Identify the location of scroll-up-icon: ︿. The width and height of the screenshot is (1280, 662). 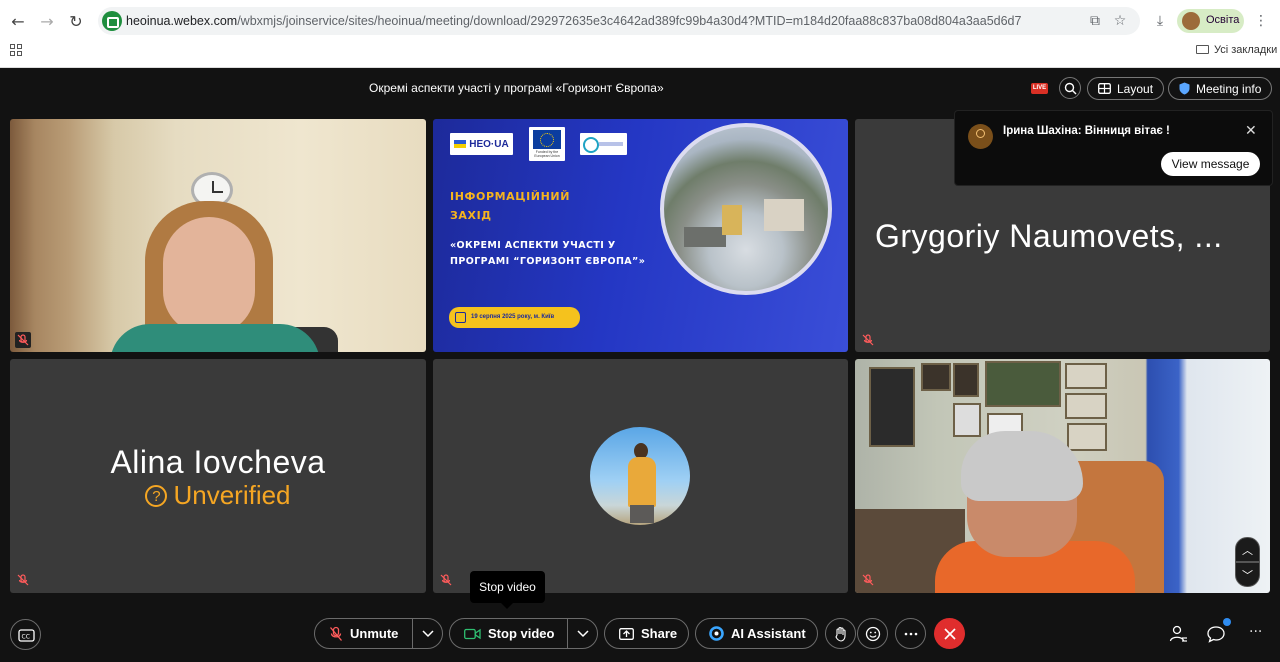
(1247, 549).